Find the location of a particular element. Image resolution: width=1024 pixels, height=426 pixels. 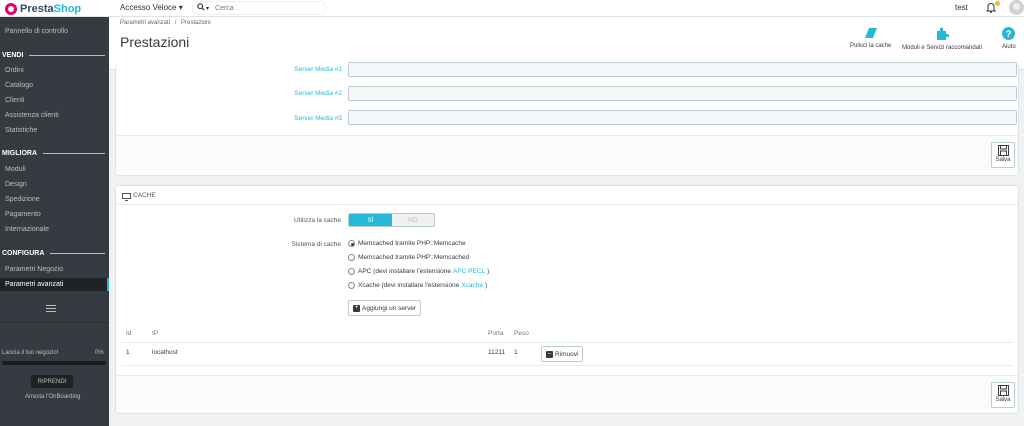

plus-icon: + is located at coordinates (356, 308).